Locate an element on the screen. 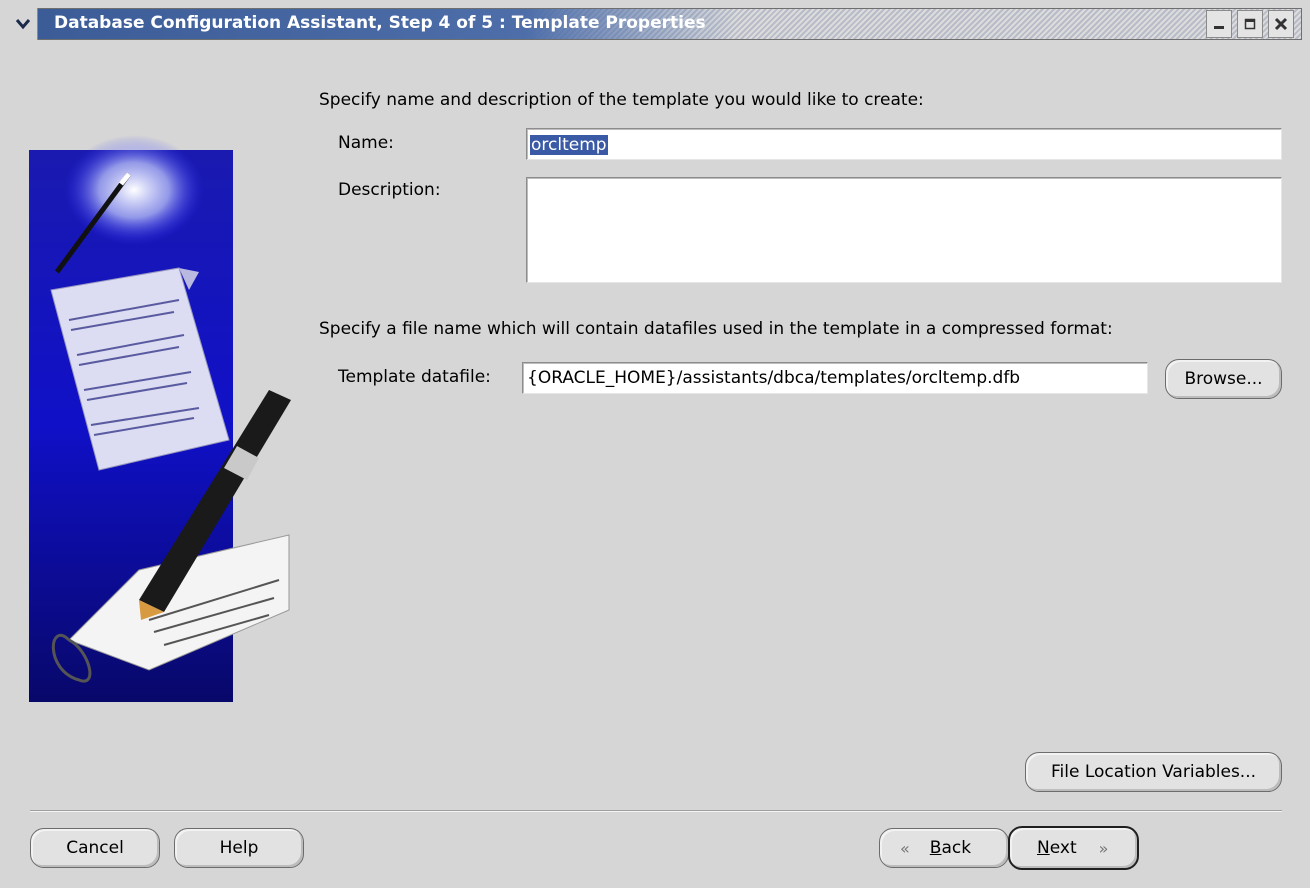  template-datafile-input is located at coordinates (835, 378).